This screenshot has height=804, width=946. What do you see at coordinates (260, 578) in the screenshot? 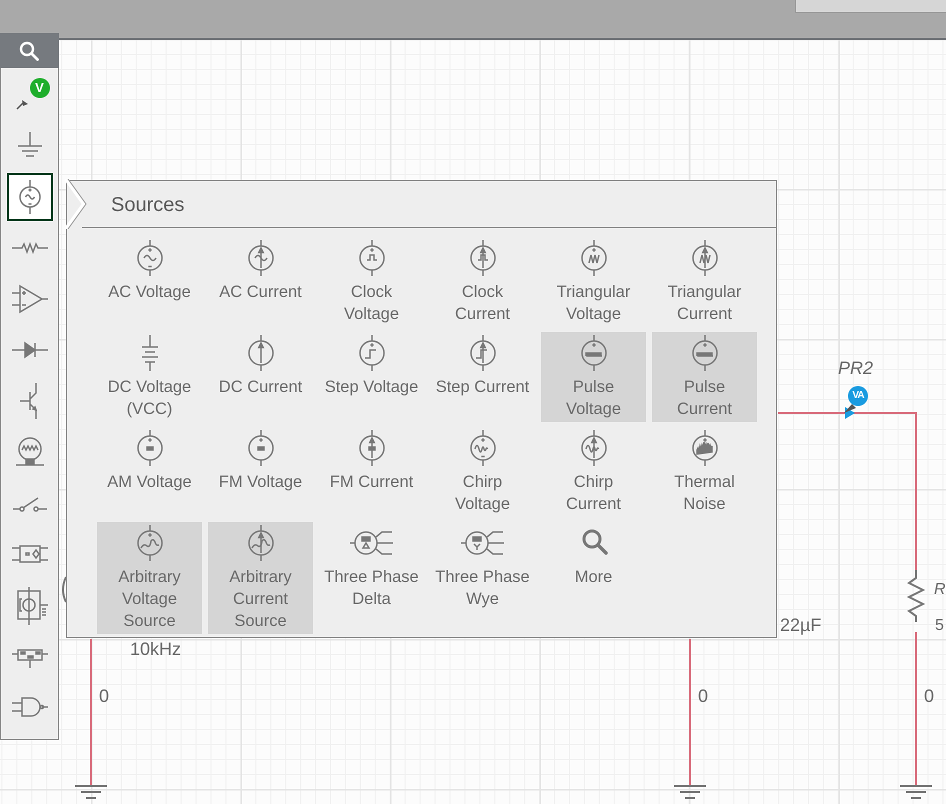
I see `source-item: Arbitrary Current Source` at bounding box center [260, 578].